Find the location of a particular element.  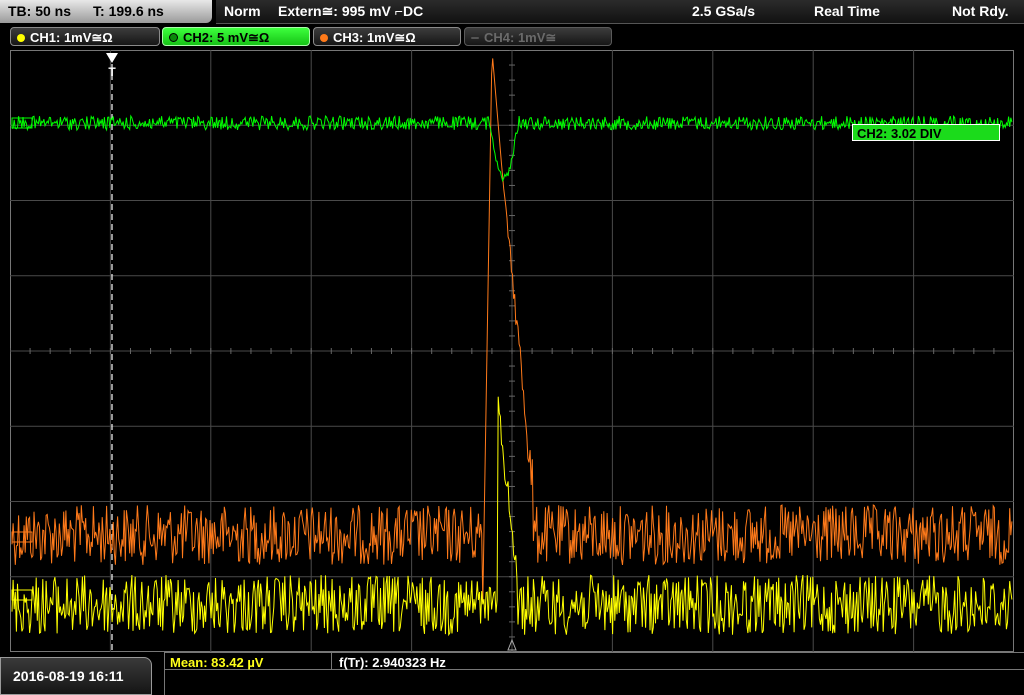

channel-2-button: CH2: 5 mV≅Ω is located at coordinates (236, 36).